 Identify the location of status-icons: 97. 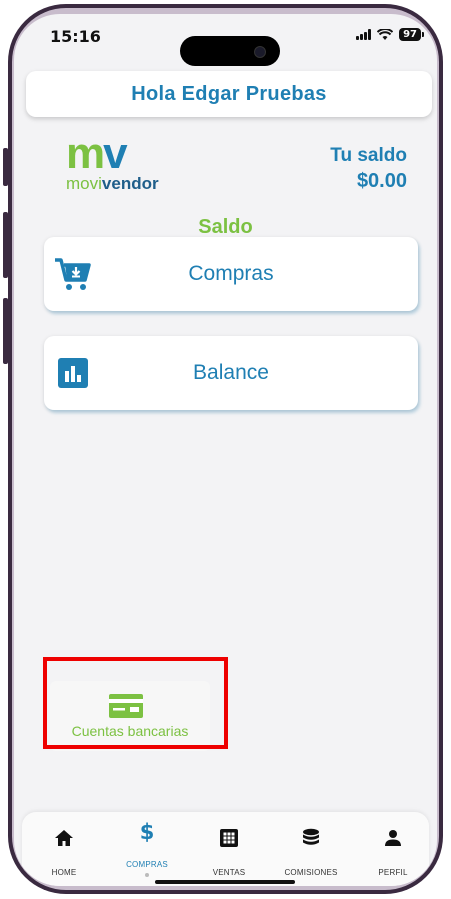
(390, 34).